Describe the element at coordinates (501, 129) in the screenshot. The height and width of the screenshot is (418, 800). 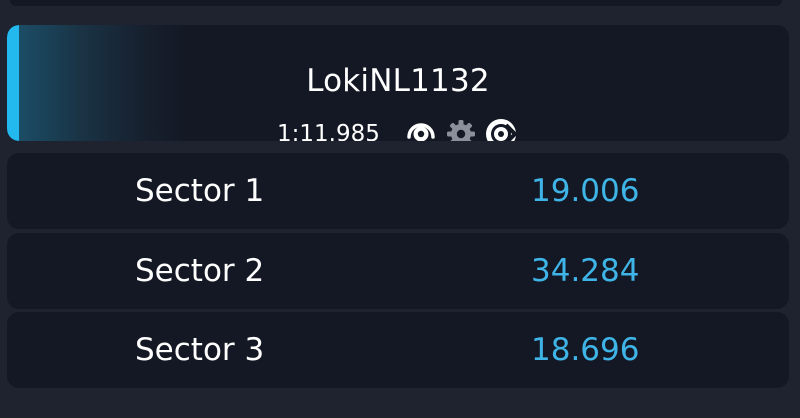
I see `abs-icon` at that location.